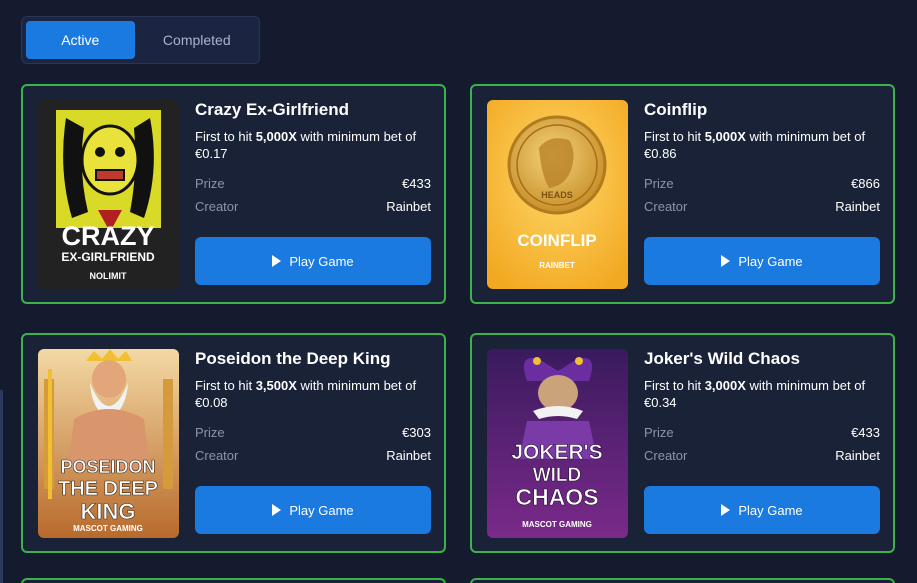 The height and width of the screenshot is (583, 917). I want to click on challenge-status-tabs: Active Completed, so click(140, 40).